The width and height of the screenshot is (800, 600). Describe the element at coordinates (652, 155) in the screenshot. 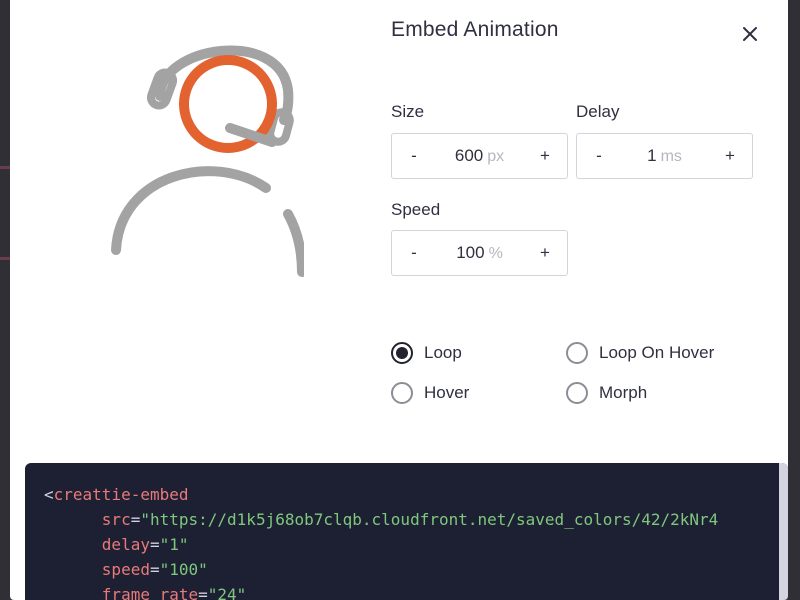

I see `delay-value: 1` at that location.